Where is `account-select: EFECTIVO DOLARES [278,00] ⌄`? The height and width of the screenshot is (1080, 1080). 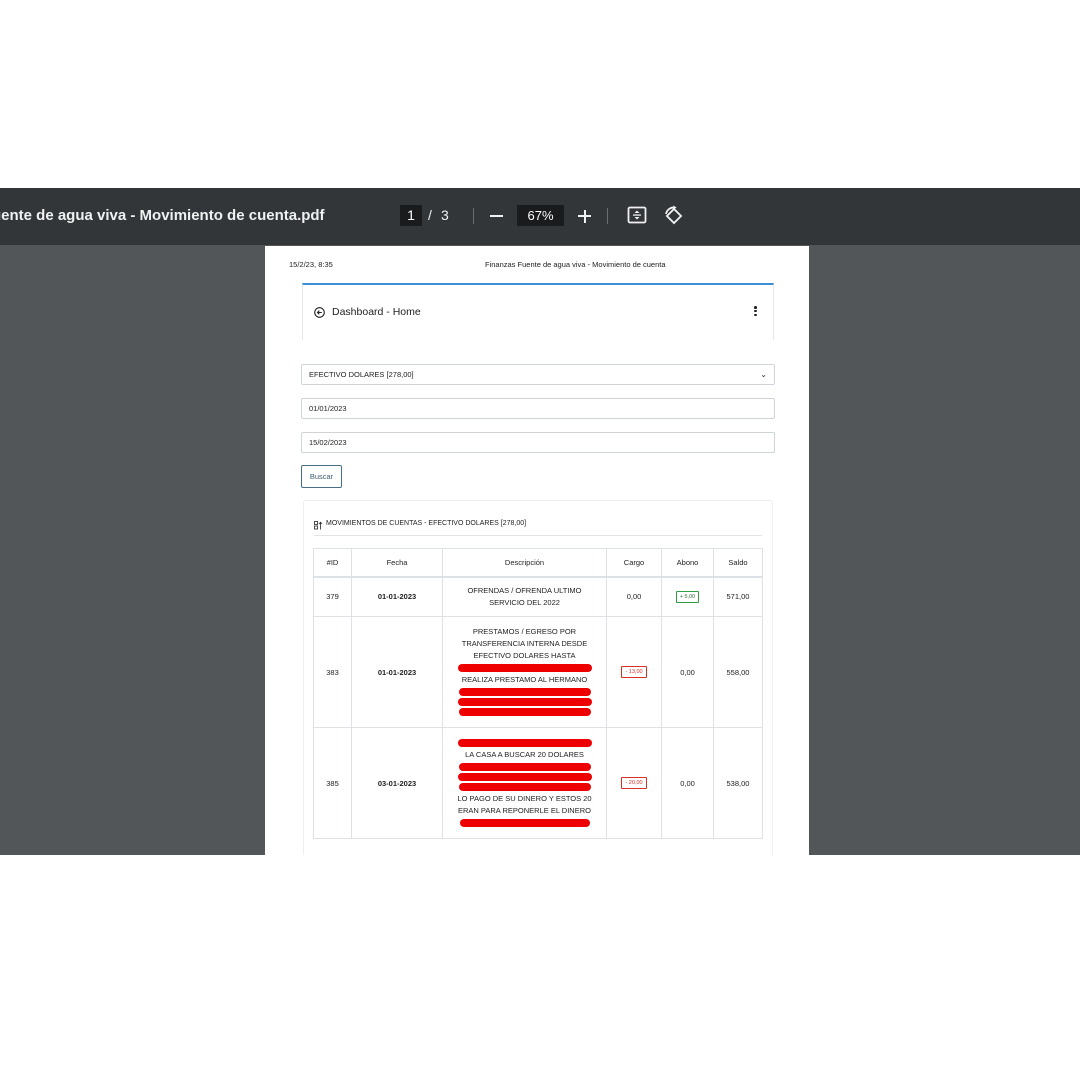 account-select: EFECTIVO DOLARES [278,00] ⌄ is located at coordinates (538, 374).